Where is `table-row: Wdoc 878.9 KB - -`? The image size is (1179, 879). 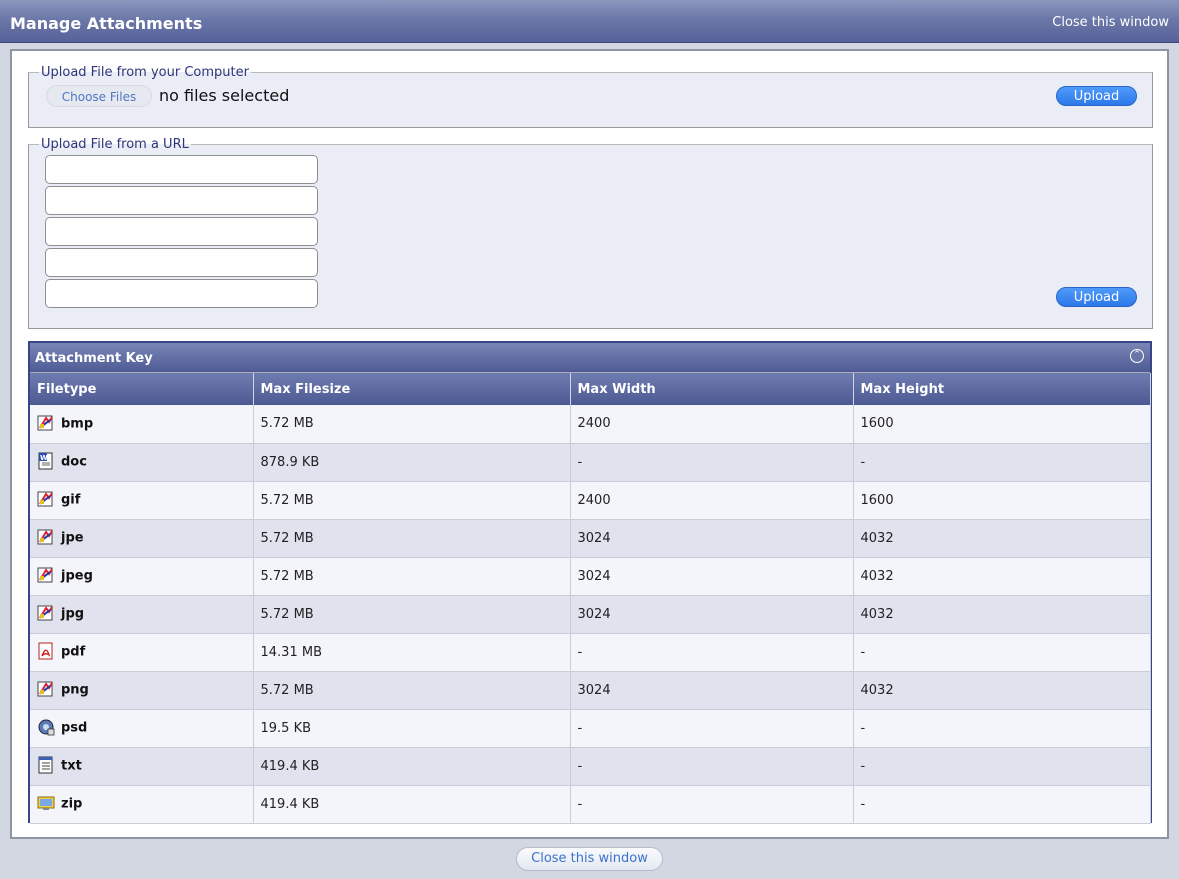
table-row: Wdoc 878.9 KB - - is located at coordinates (590, 462).